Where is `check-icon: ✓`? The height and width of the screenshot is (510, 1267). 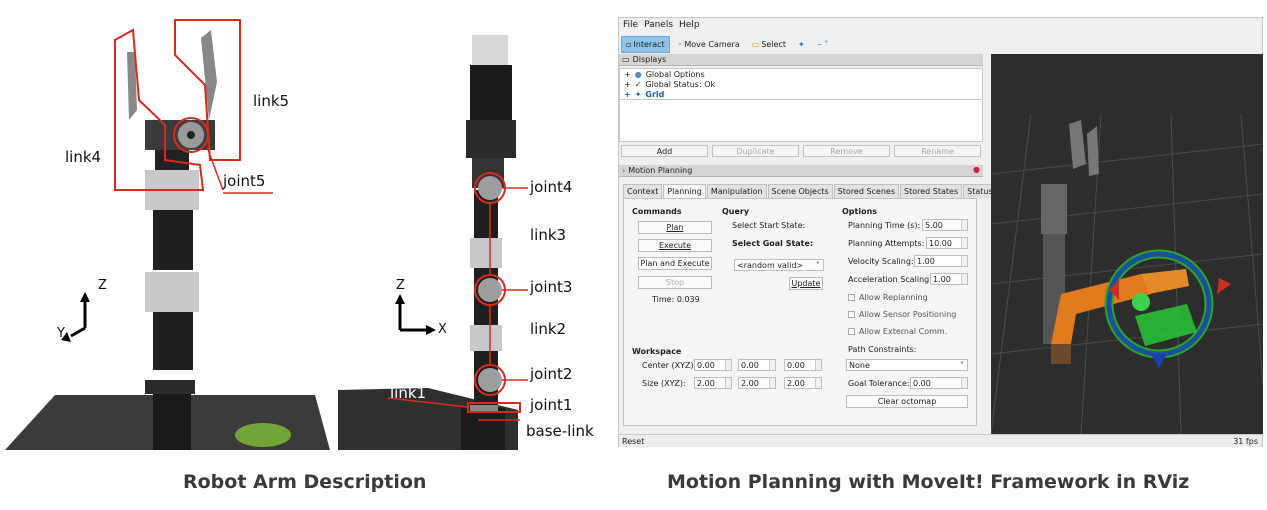 check-icon: ✓ is located at coordinates (638, 84).